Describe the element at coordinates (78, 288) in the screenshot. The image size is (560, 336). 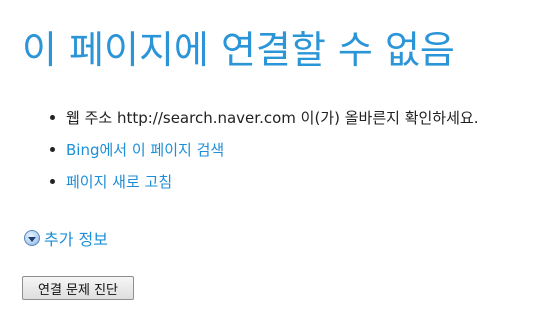
I see `diagnose-connection-button: 연결 문제 진단` at that location.